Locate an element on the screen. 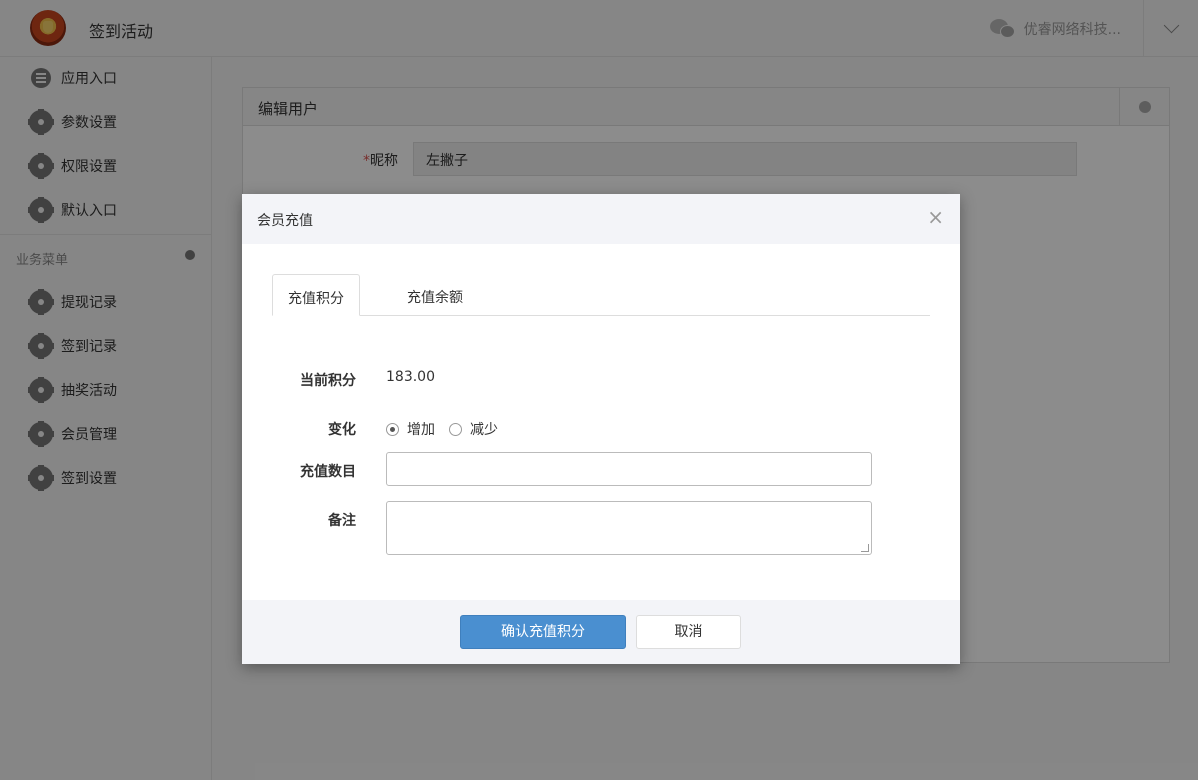 The width and height of the screenshot is (1198, 780). confirm-recharge-button: 确认充值积分 is located at coordinates (543, 632).